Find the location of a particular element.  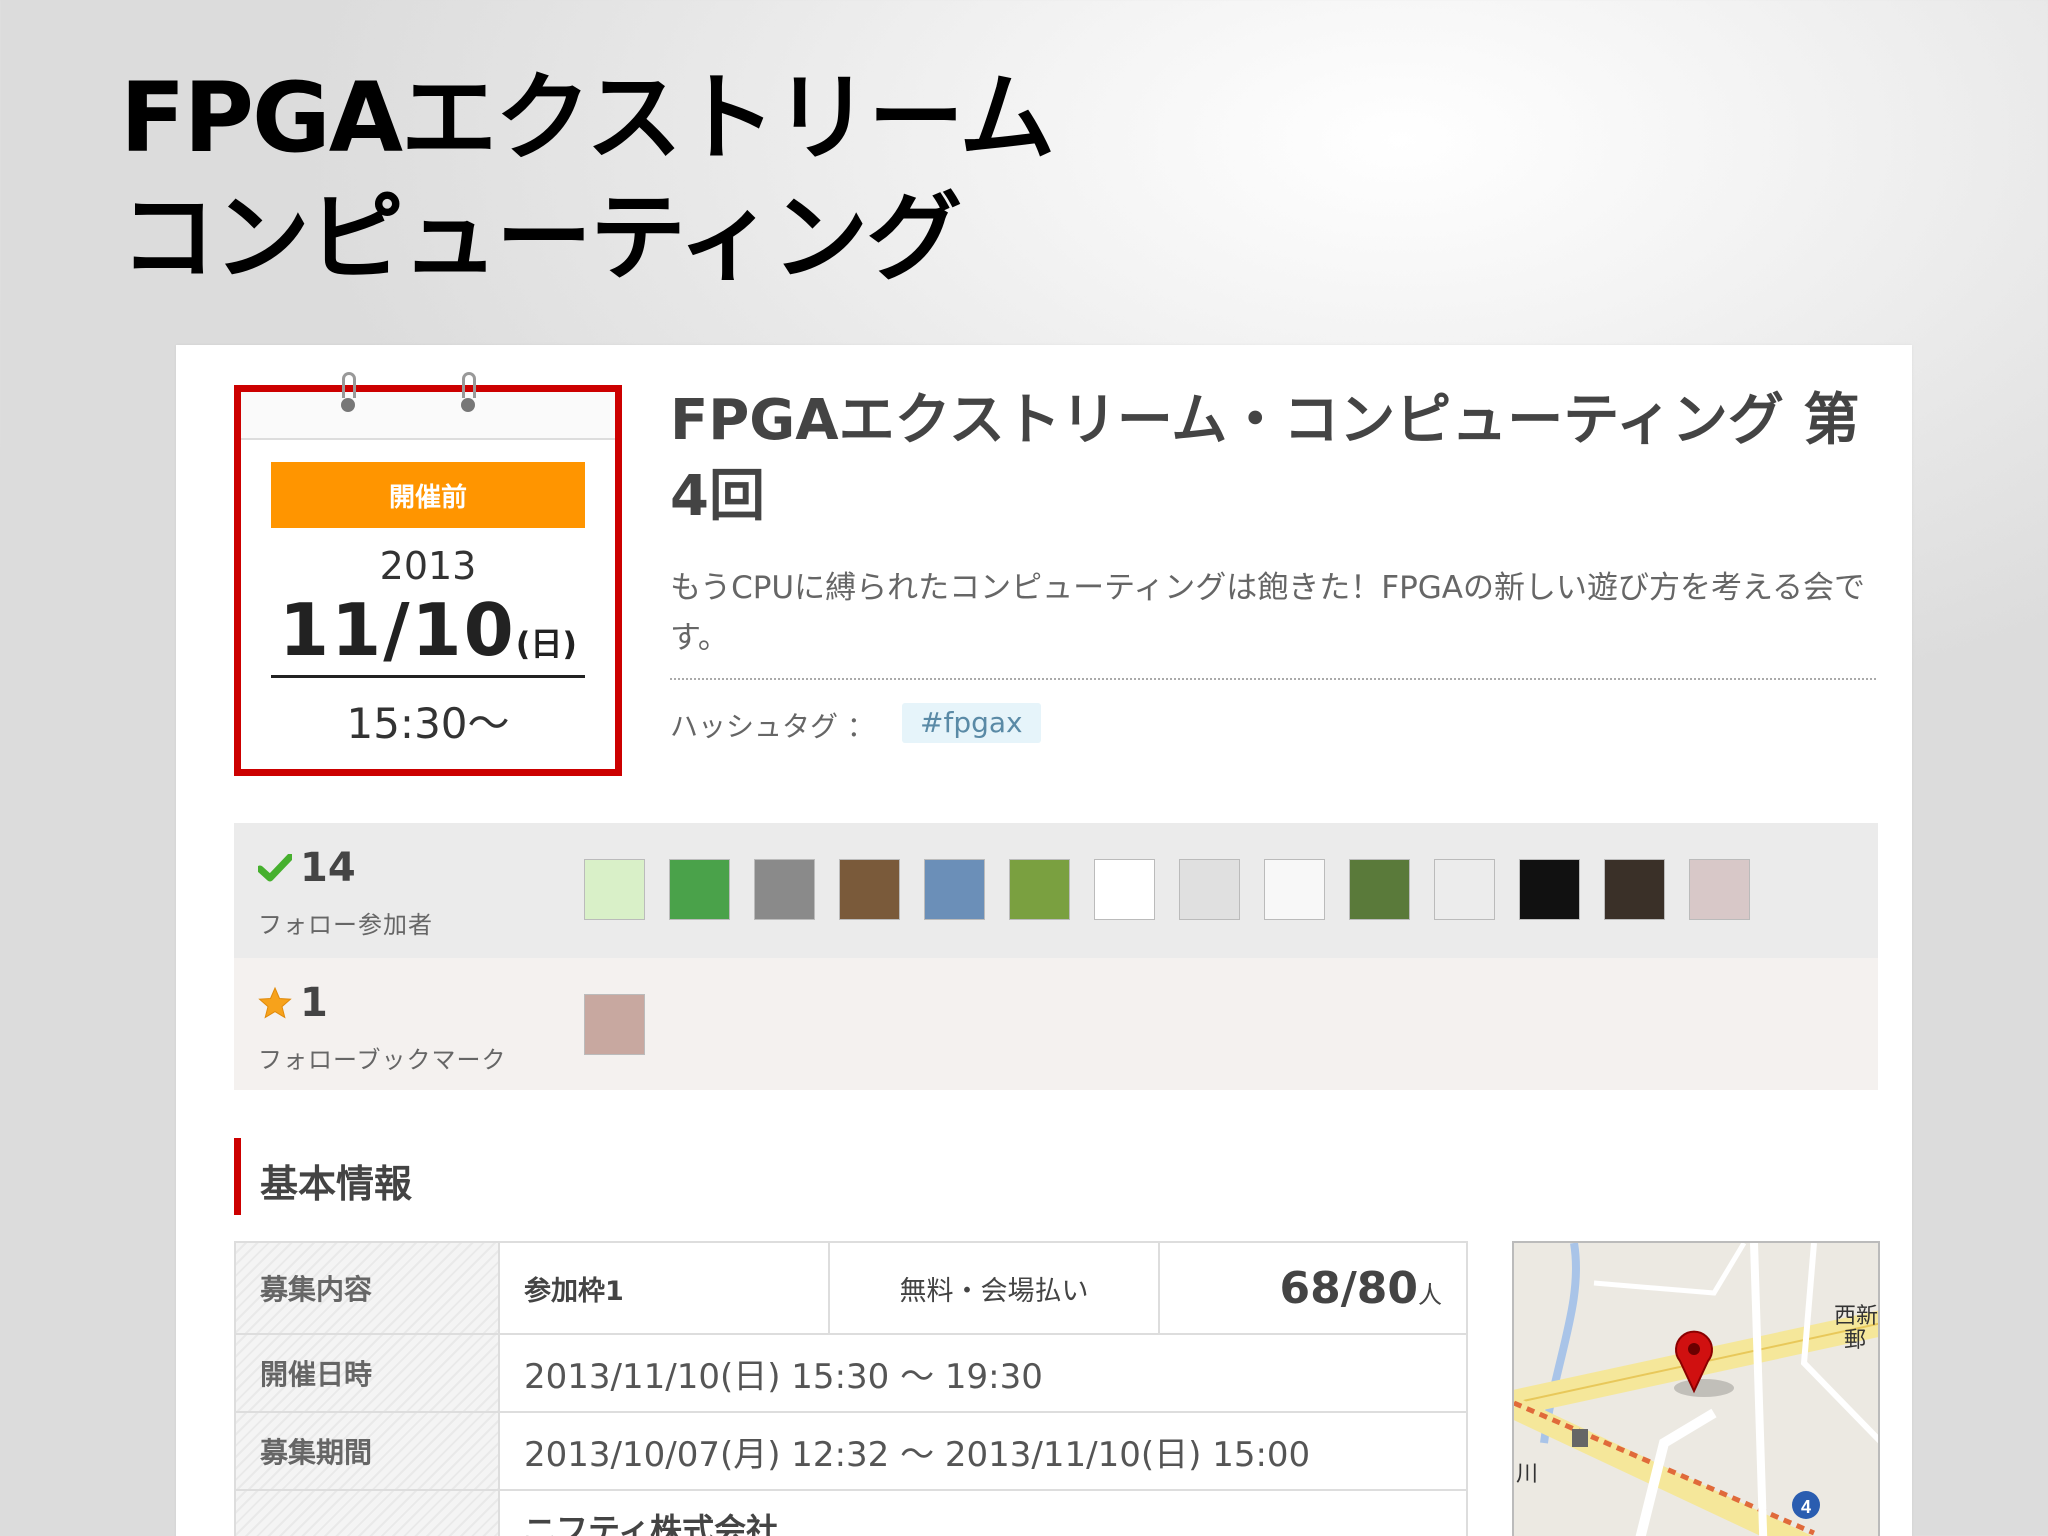

datetime-label: 開催日時 is located at coordinates (367, 1373).